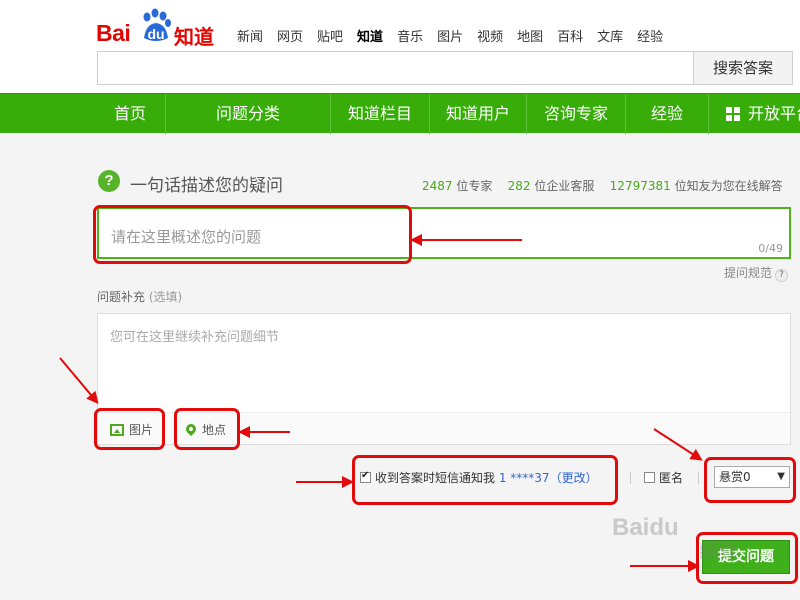 The width and height of the screenshot is (800, 600). I want to click on top-nav: 新闻 网页 贴吧 知道 音乐 图片 视频 地图 百科 文库 经验, so click(457, 35).